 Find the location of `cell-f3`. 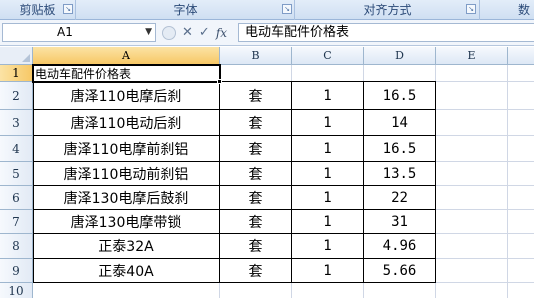

cell-f3 is located at coordinates (521, 123).